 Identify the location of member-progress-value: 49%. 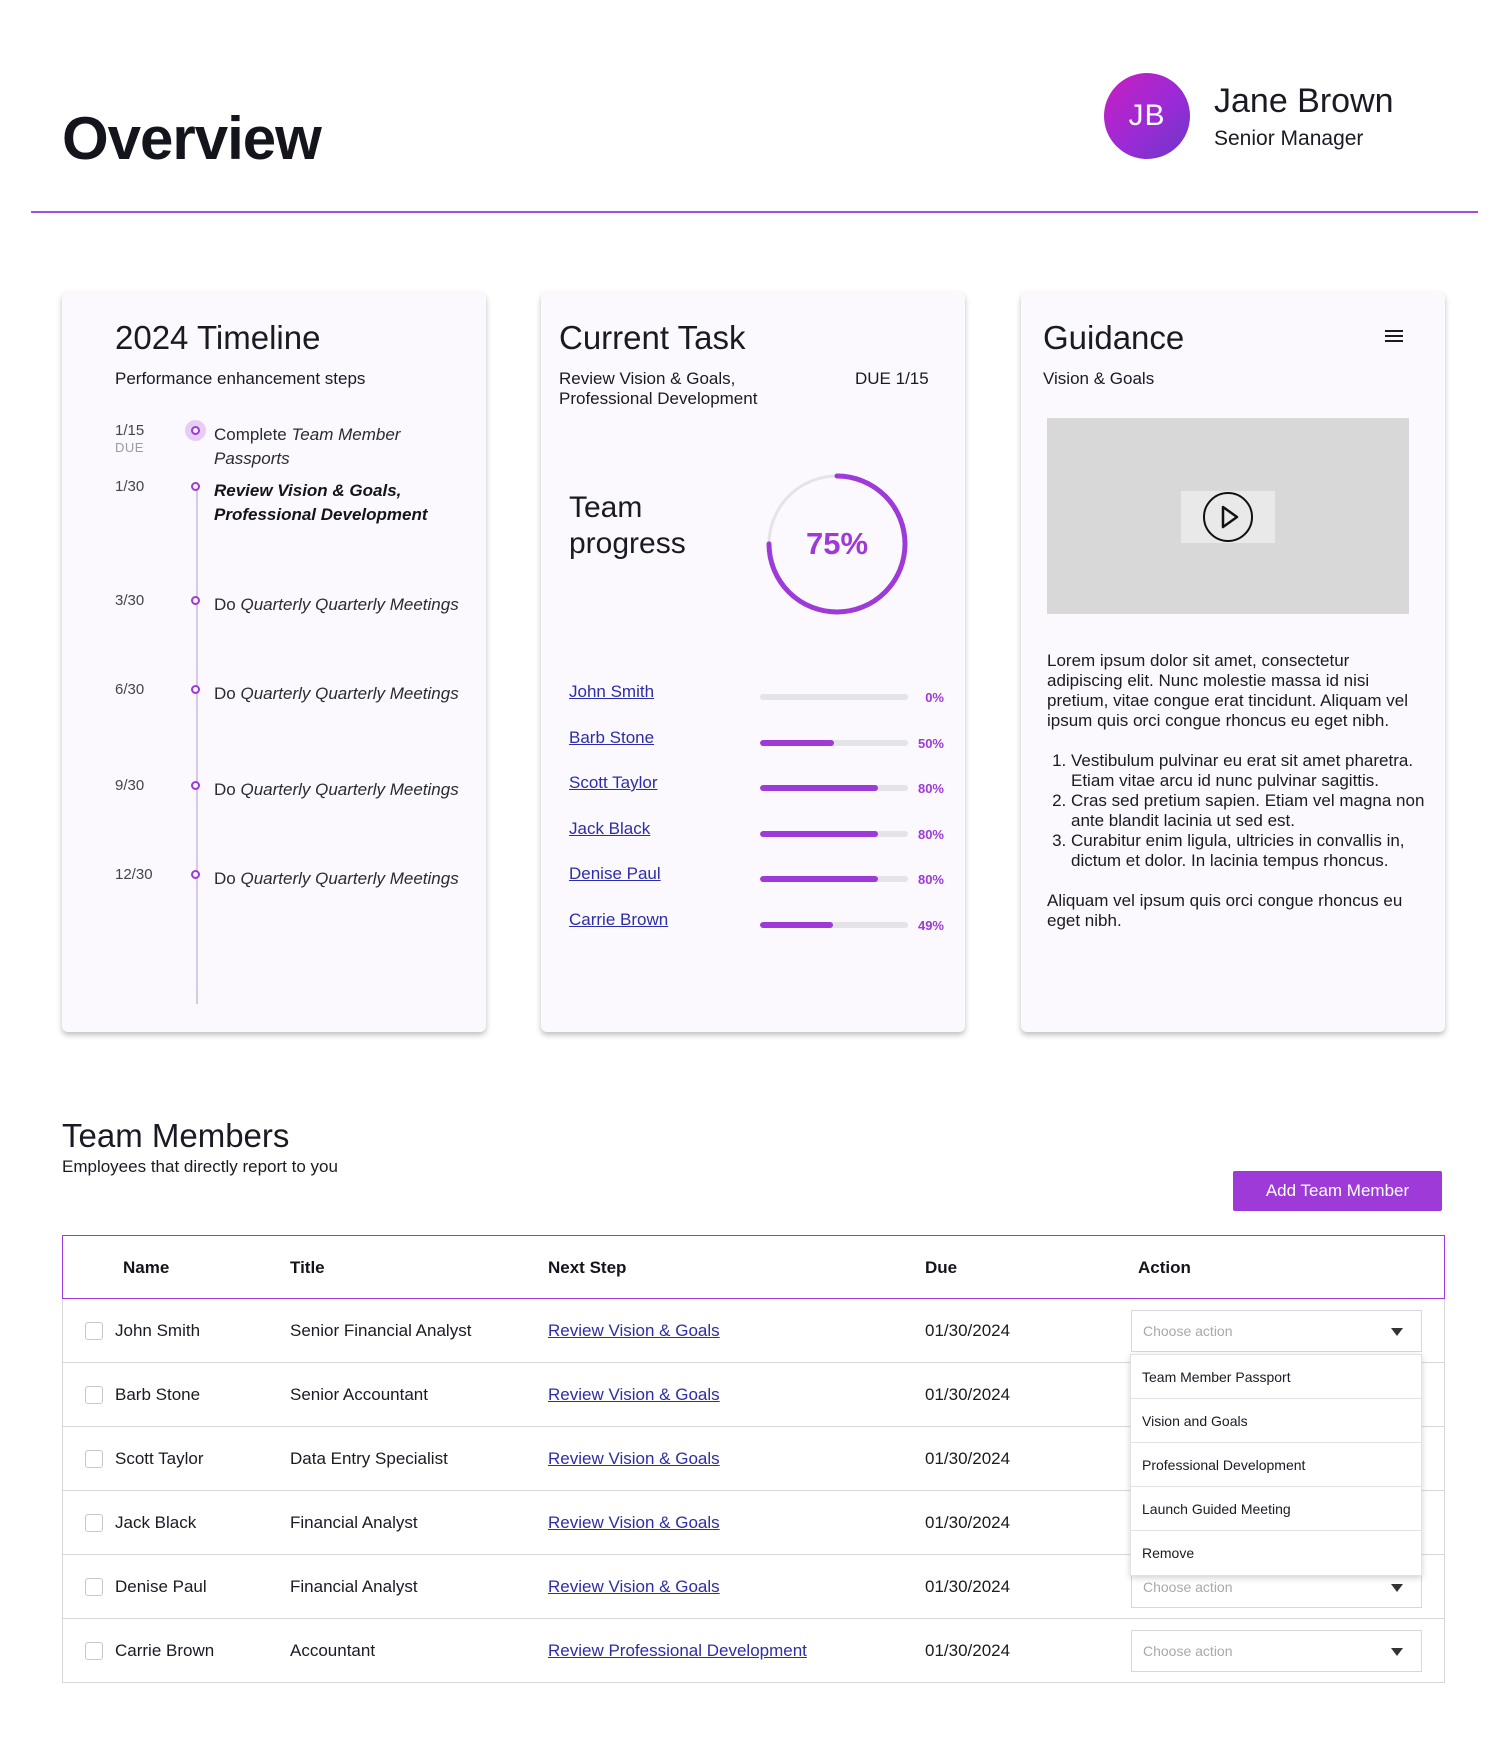
(930, 925).